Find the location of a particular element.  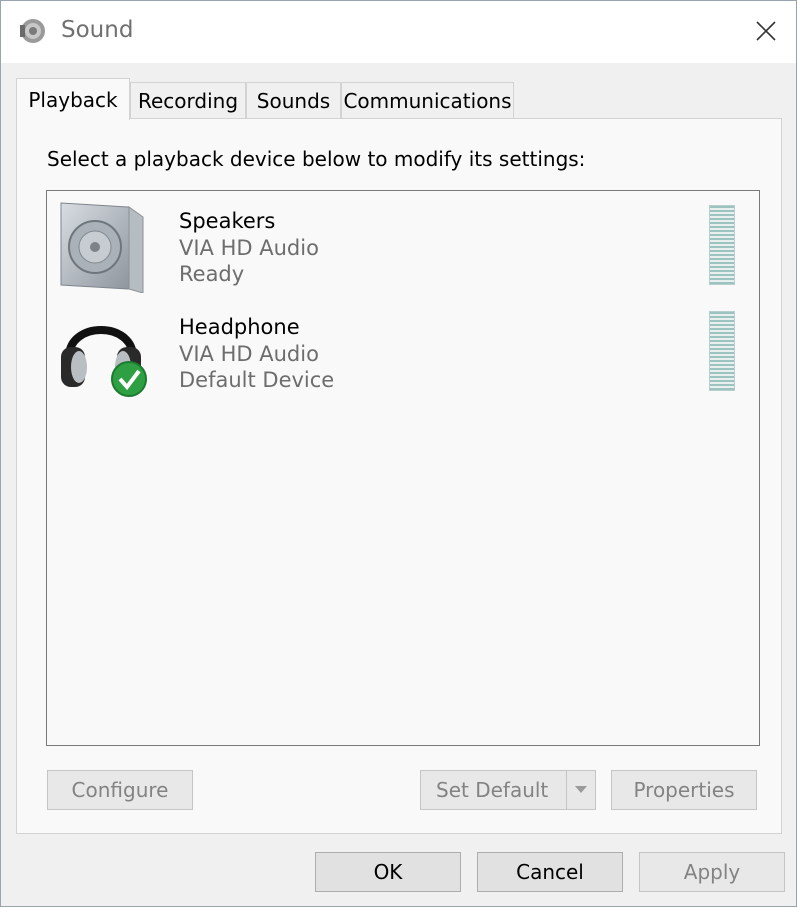

set-default-label: Set Default is located at coordinates (492, 790).